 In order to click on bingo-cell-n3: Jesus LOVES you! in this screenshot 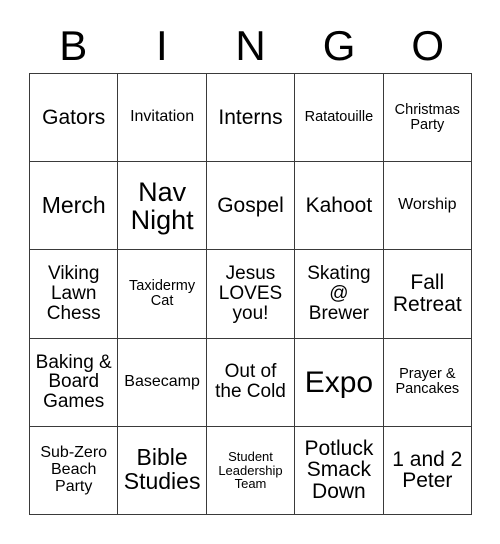, I will do `click(251, 294)`.